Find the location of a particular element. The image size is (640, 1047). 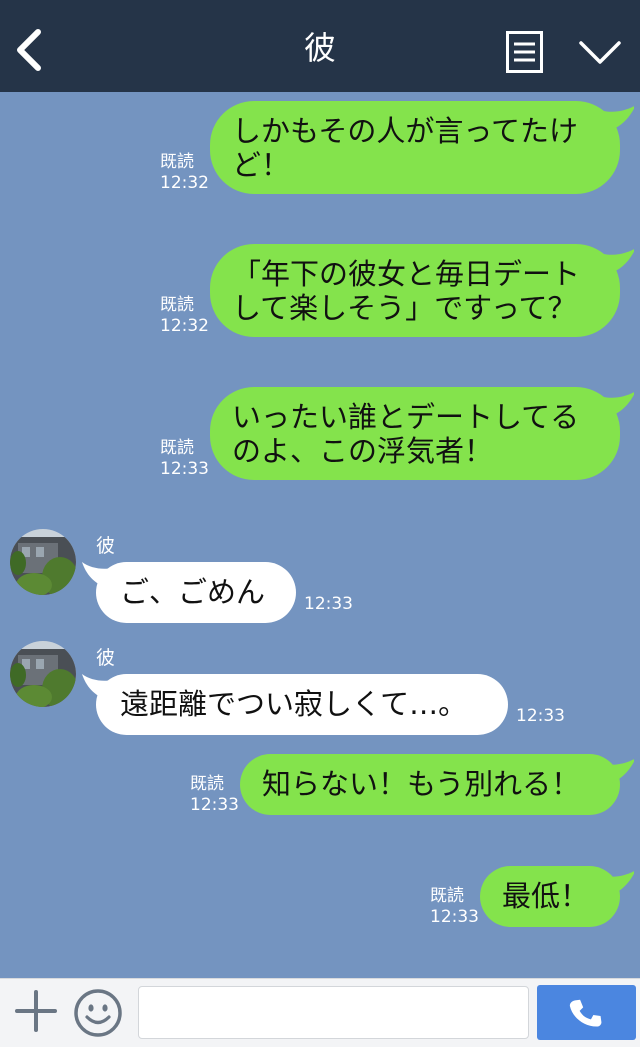

message-line: 「年下の彼女と毎日デート is located at coordinates (406, 274).